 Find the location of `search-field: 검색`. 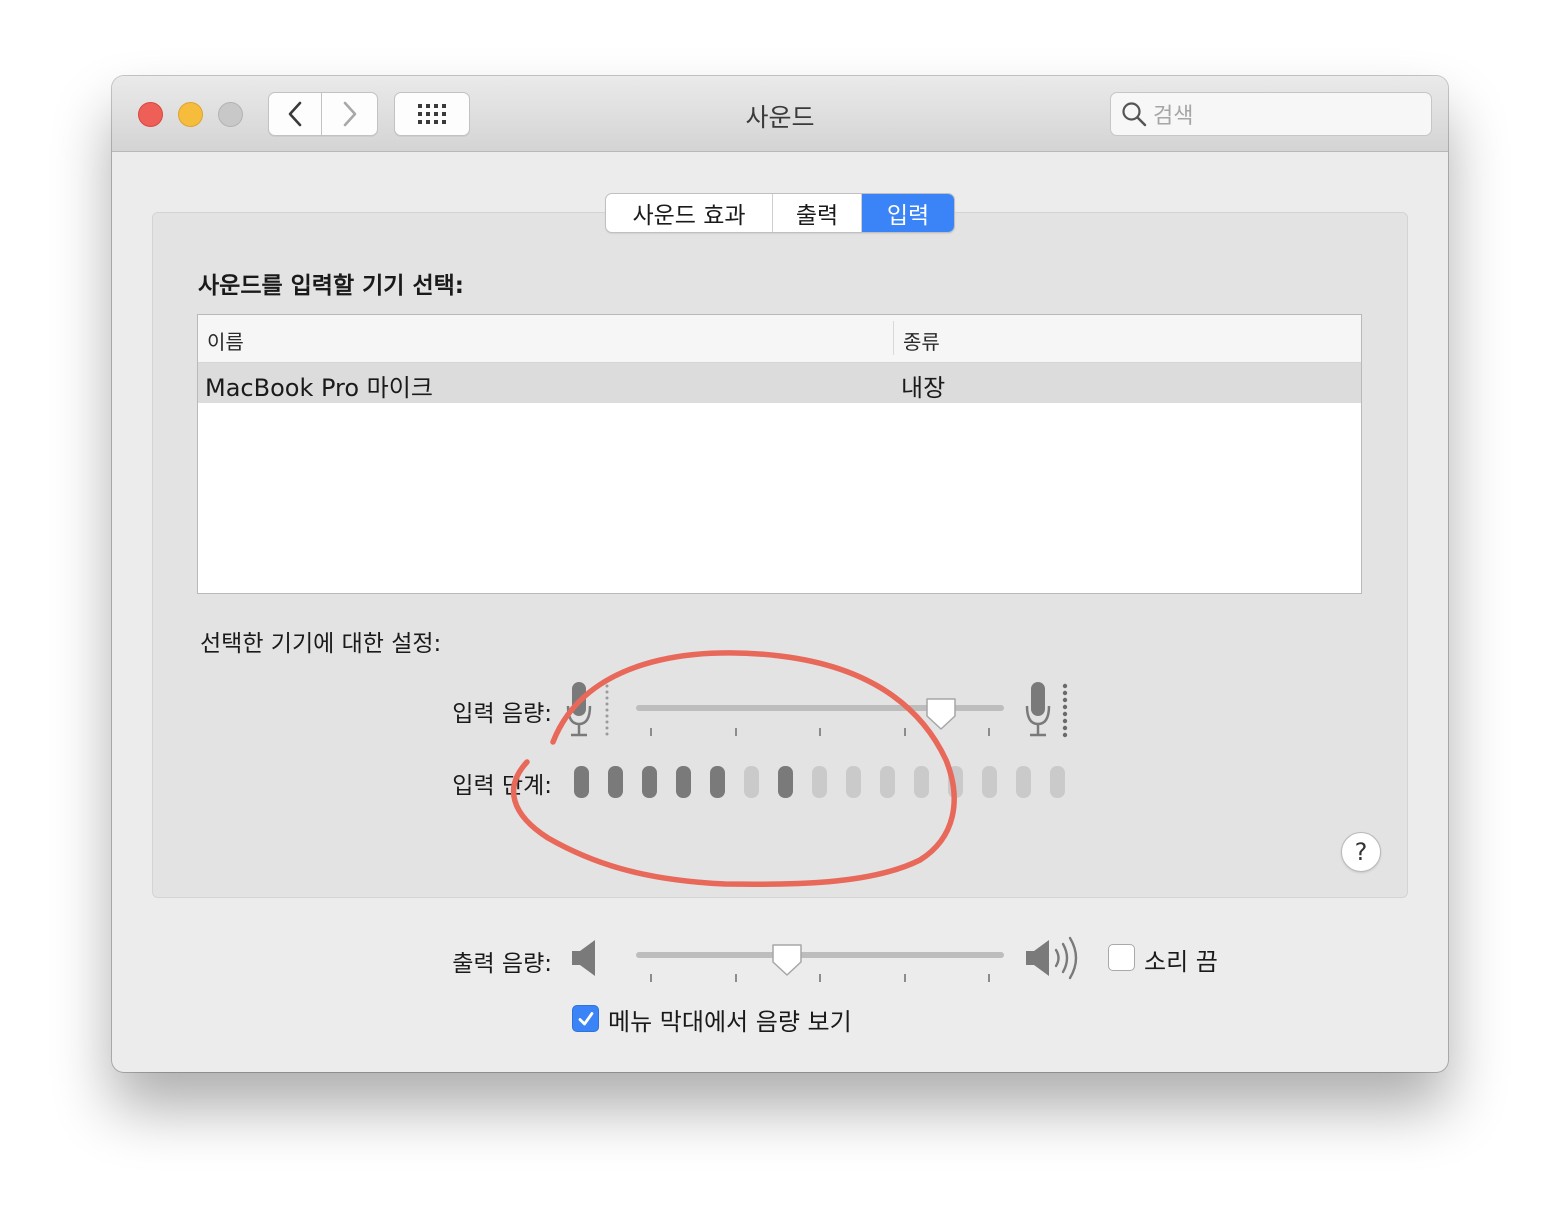

search-field: 검색 is located at coordinates (1271, 114).